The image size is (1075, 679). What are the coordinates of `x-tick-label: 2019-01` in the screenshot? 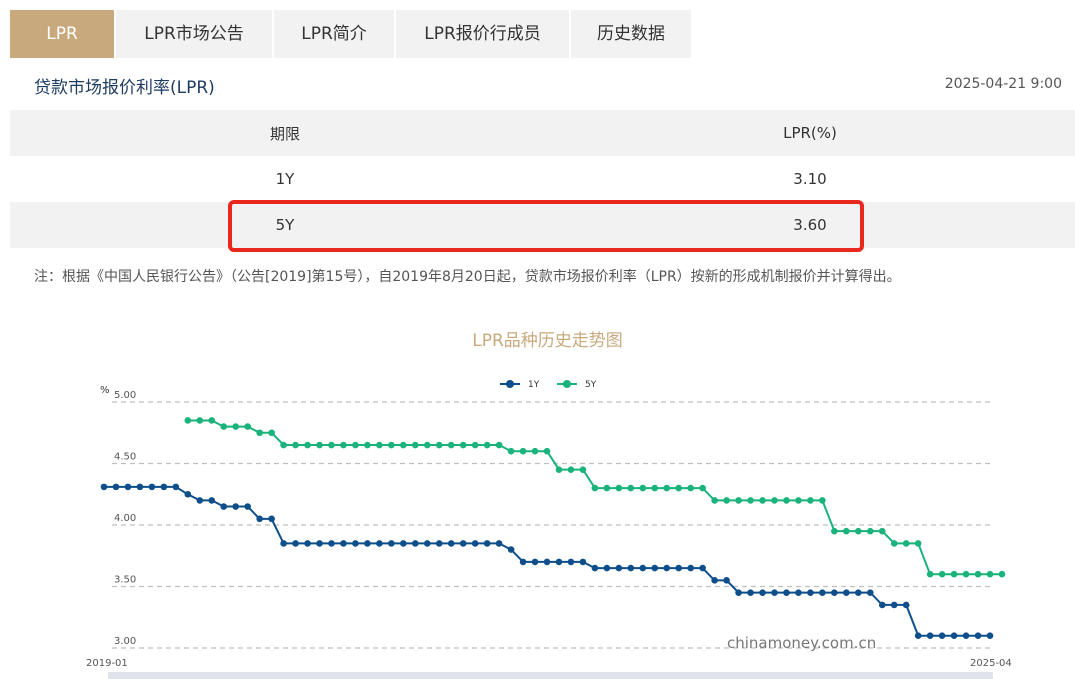 It's located at (107, 663).